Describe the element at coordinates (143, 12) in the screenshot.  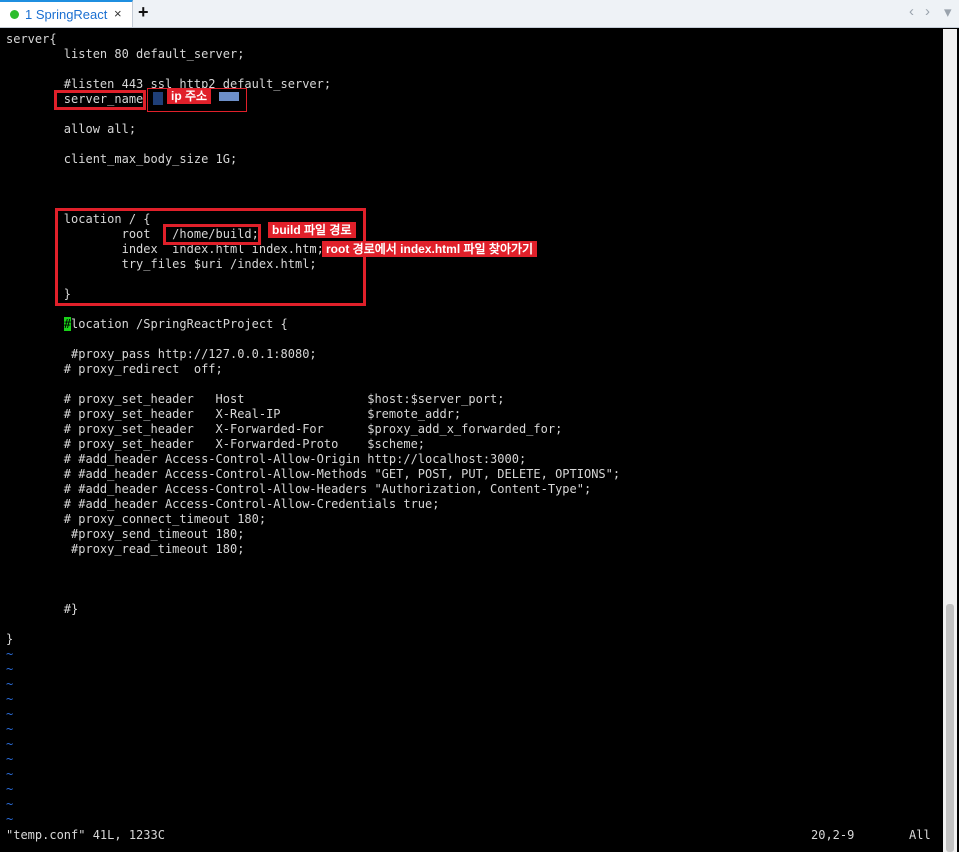
I see `add-tab-icon: +` at that location.